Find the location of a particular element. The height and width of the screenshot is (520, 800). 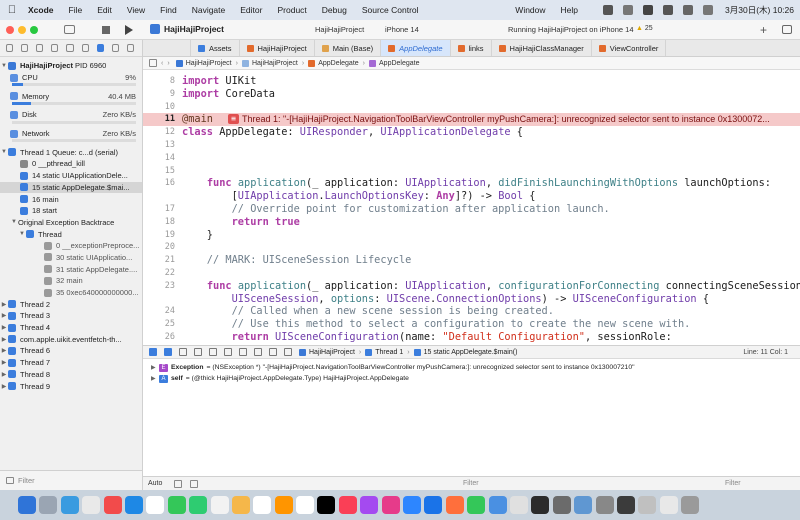

step-into-icon is located at coordinates (213, 352).